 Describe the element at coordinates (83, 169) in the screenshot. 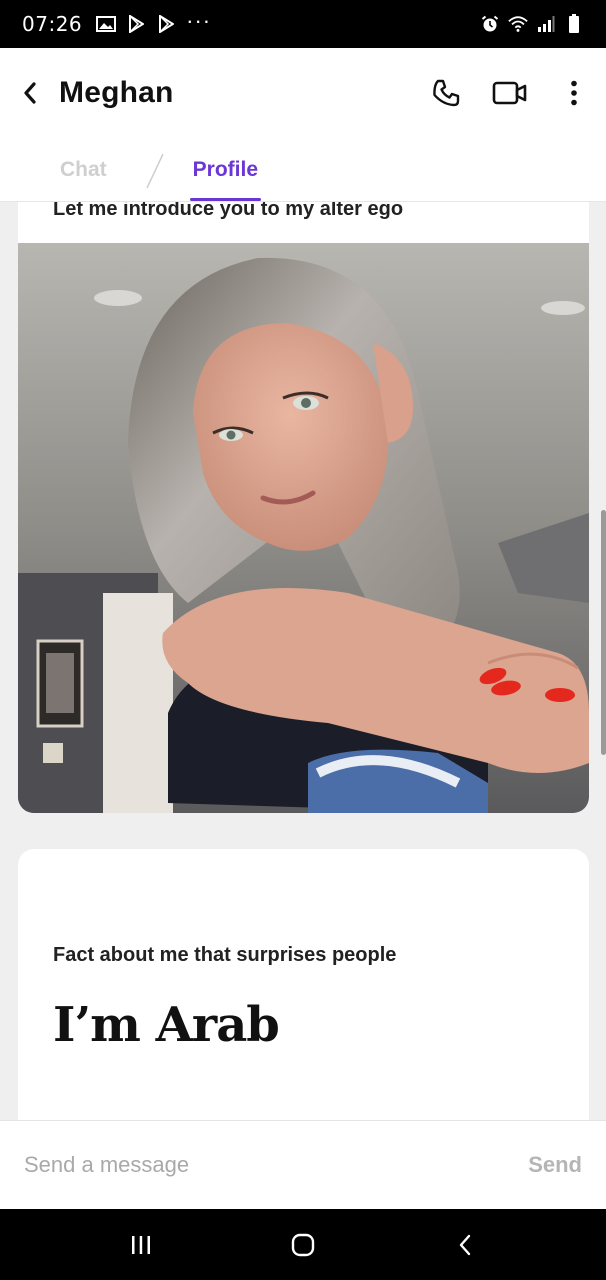

I see `tab-chat: Chat` at that location.